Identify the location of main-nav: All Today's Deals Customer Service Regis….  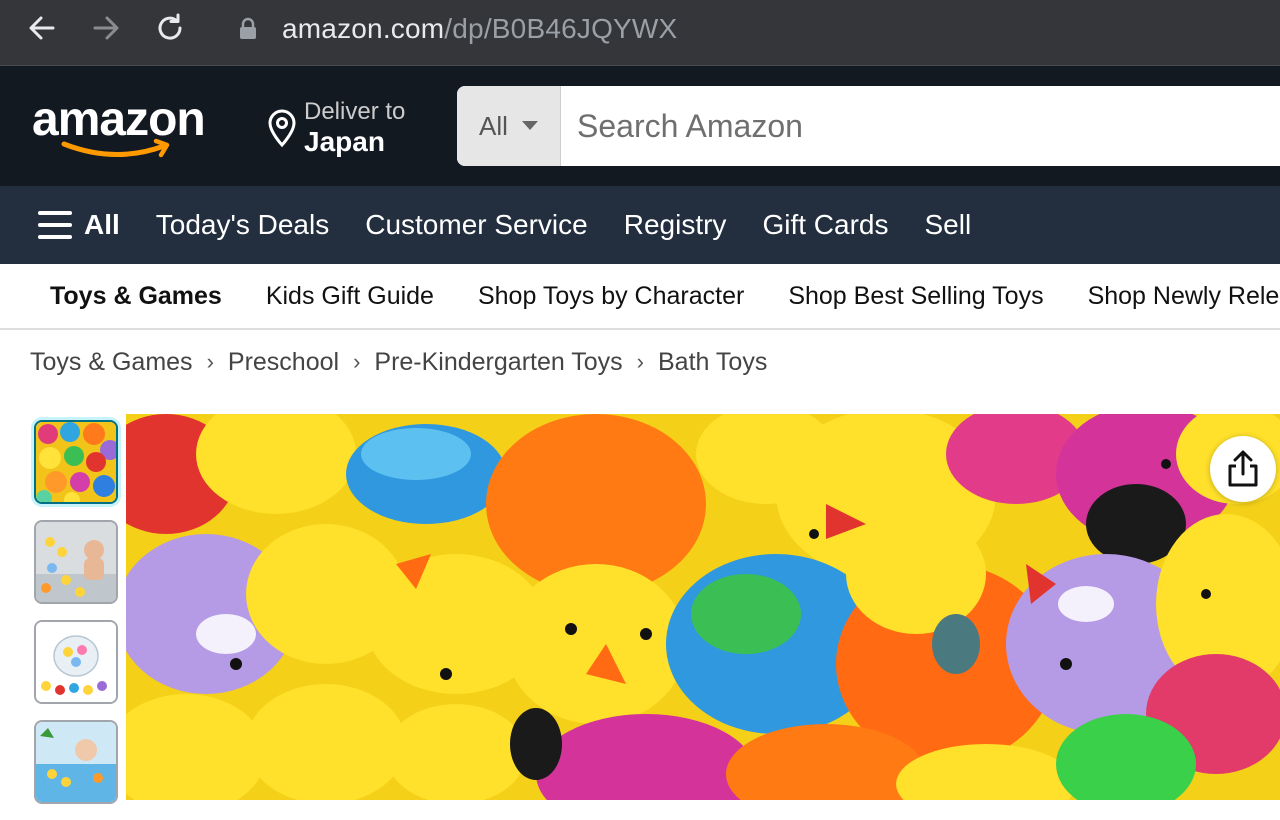
(640, 225).